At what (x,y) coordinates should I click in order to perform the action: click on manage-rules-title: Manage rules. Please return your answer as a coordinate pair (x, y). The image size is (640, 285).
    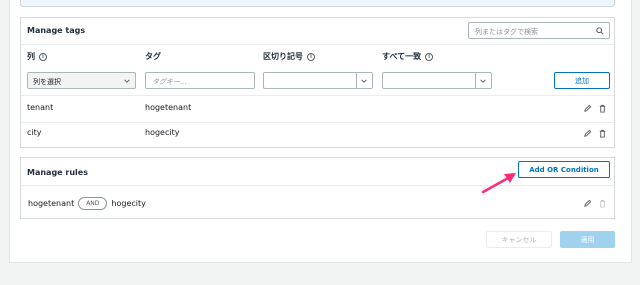
    Looking at the image, I should click on (57, 172).